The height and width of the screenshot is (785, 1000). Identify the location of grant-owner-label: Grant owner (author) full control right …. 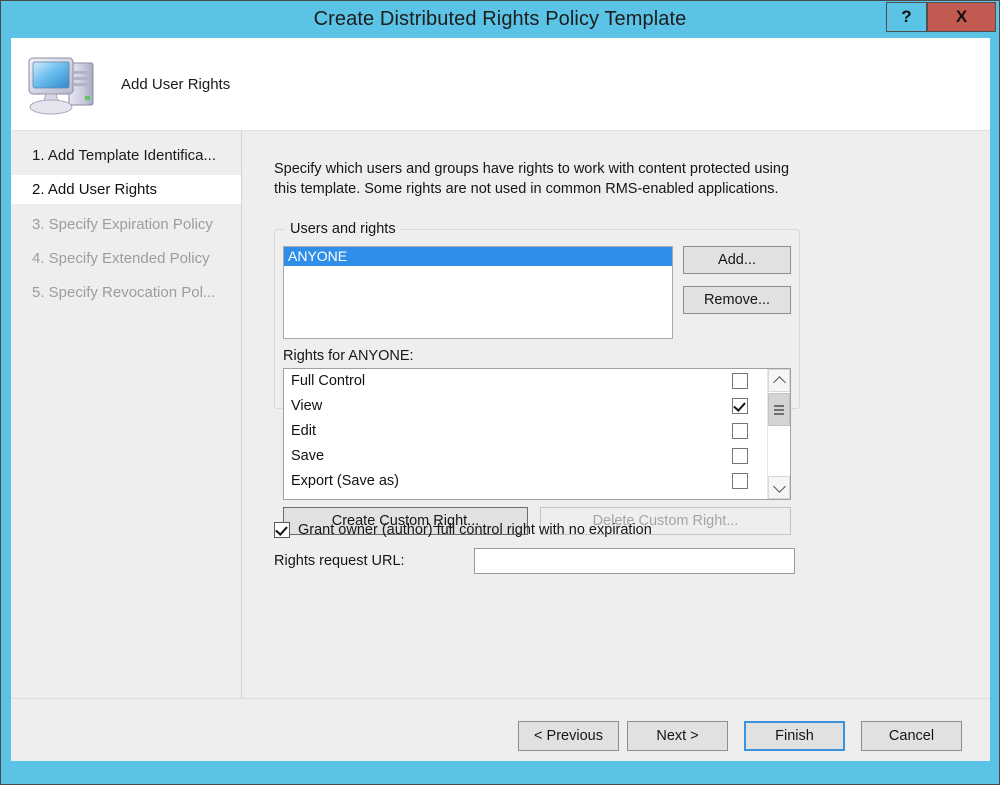
(475, 530).